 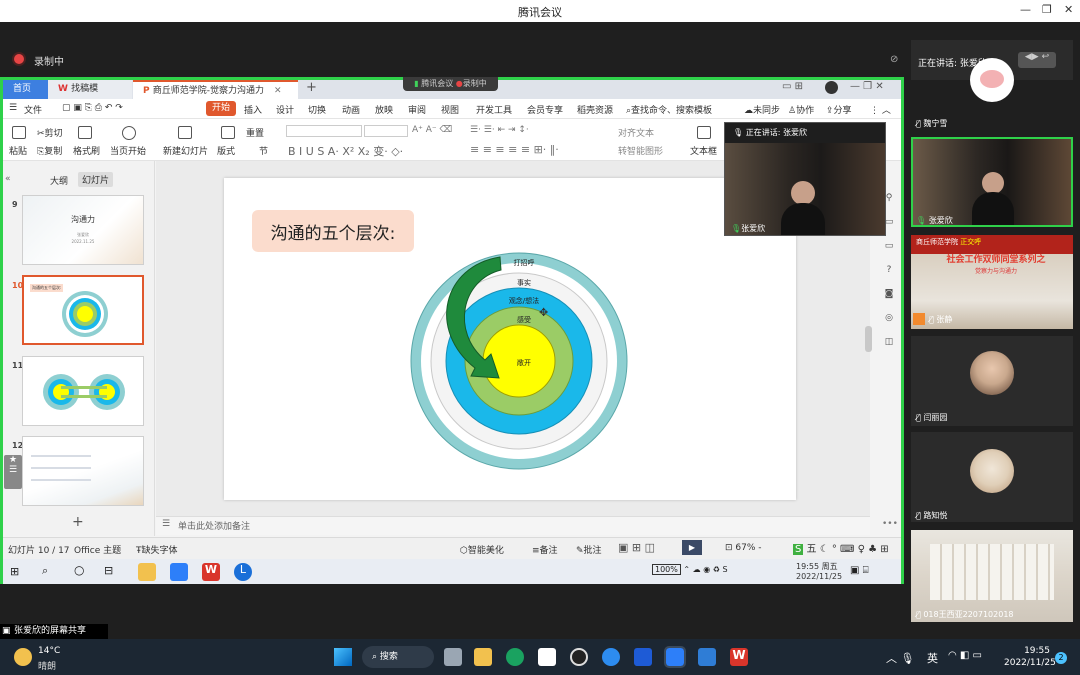 What do you see at coordinates (221, 108) in the screenshot?
I see `menu-start: 开始` at bounding box center [221, 108].